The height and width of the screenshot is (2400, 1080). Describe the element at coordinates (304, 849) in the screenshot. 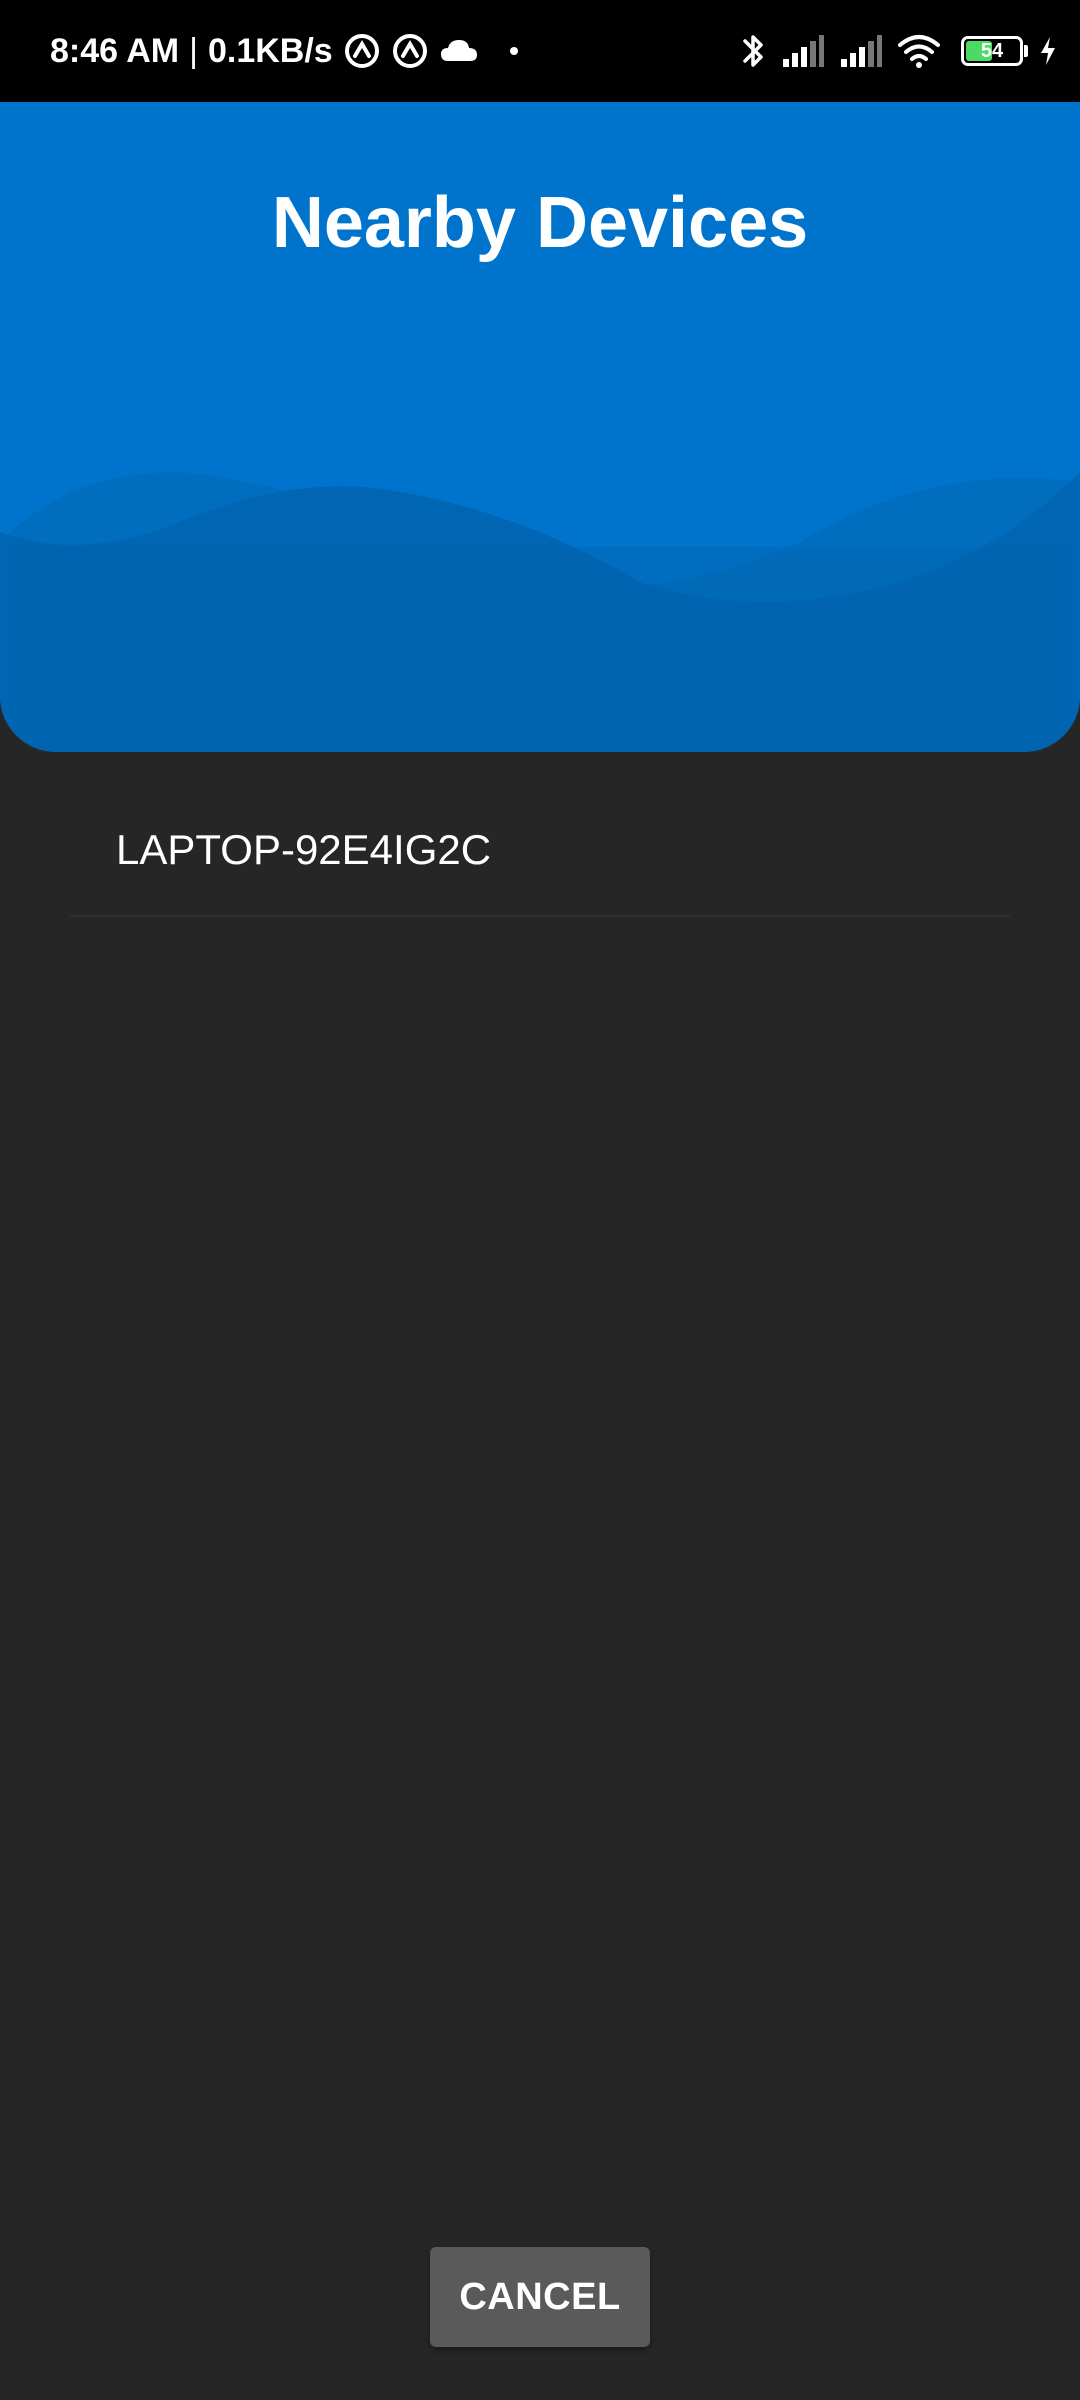

I see `device-name: LAPTOP-92E4IG2C` at that location.